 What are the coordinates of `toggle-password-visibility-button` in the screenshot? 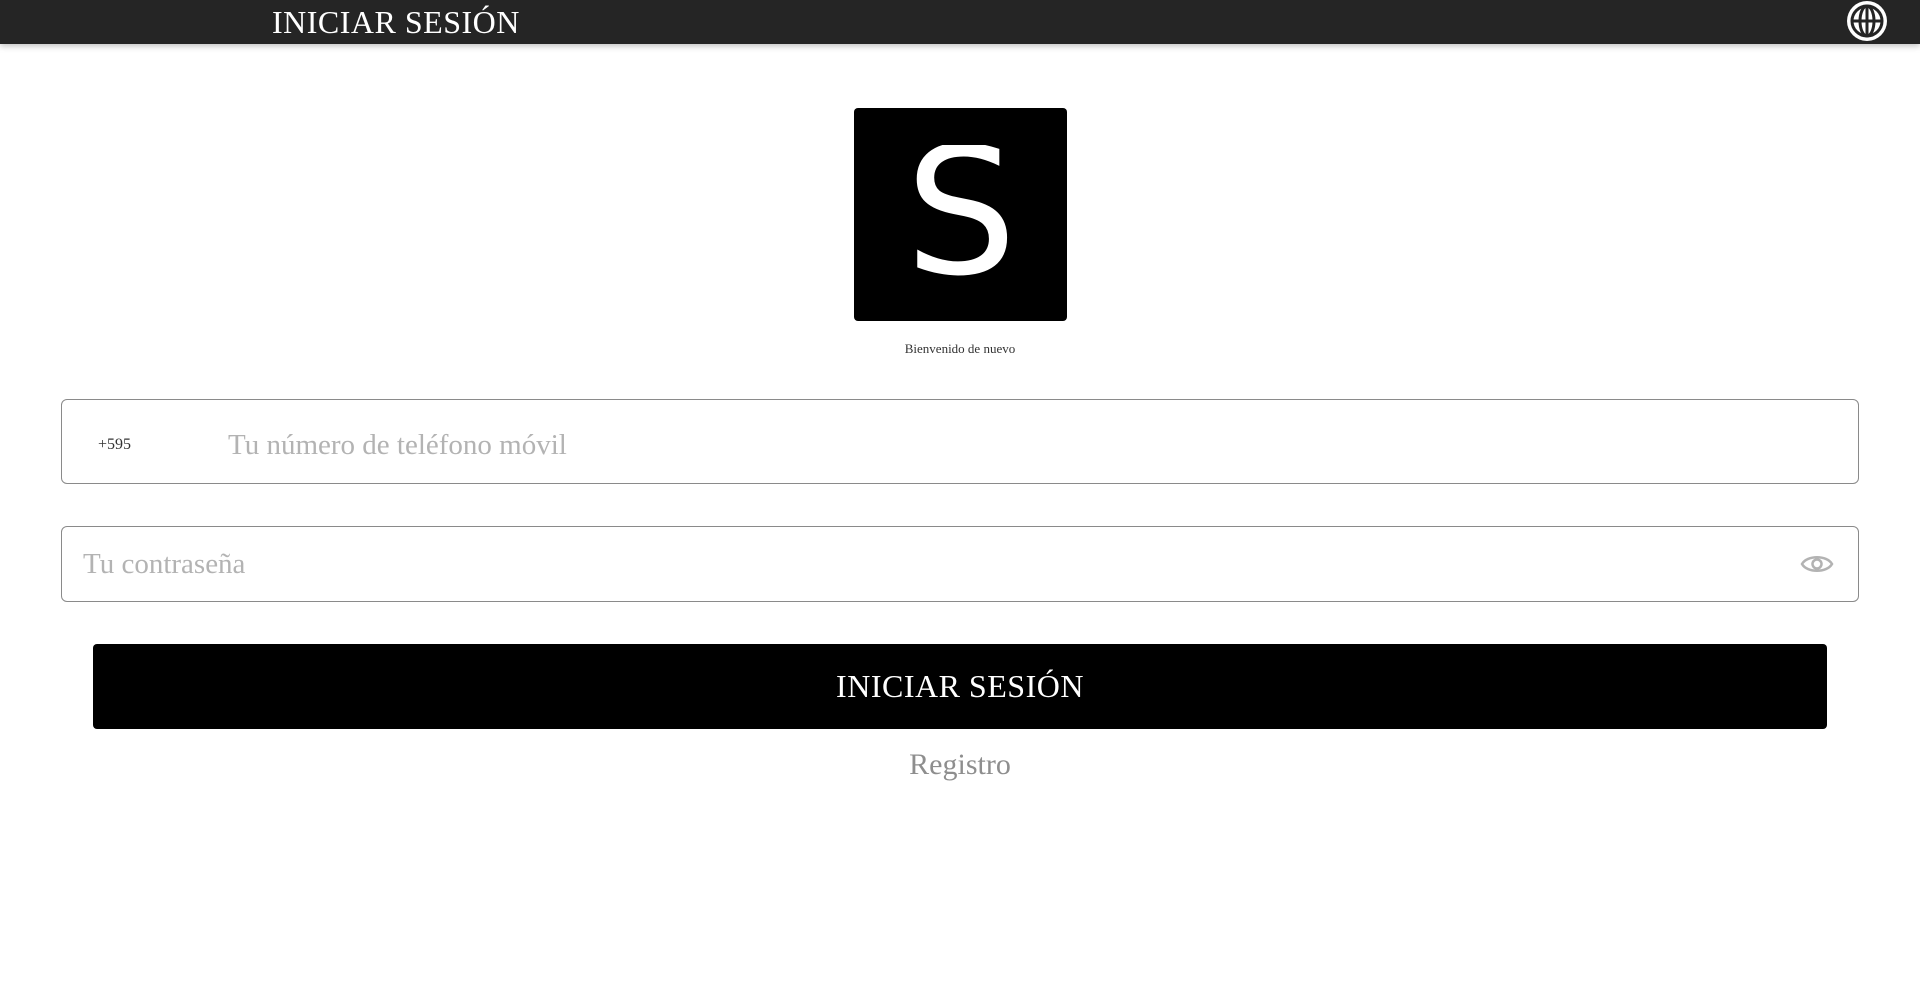 It's located at (1817, 564).